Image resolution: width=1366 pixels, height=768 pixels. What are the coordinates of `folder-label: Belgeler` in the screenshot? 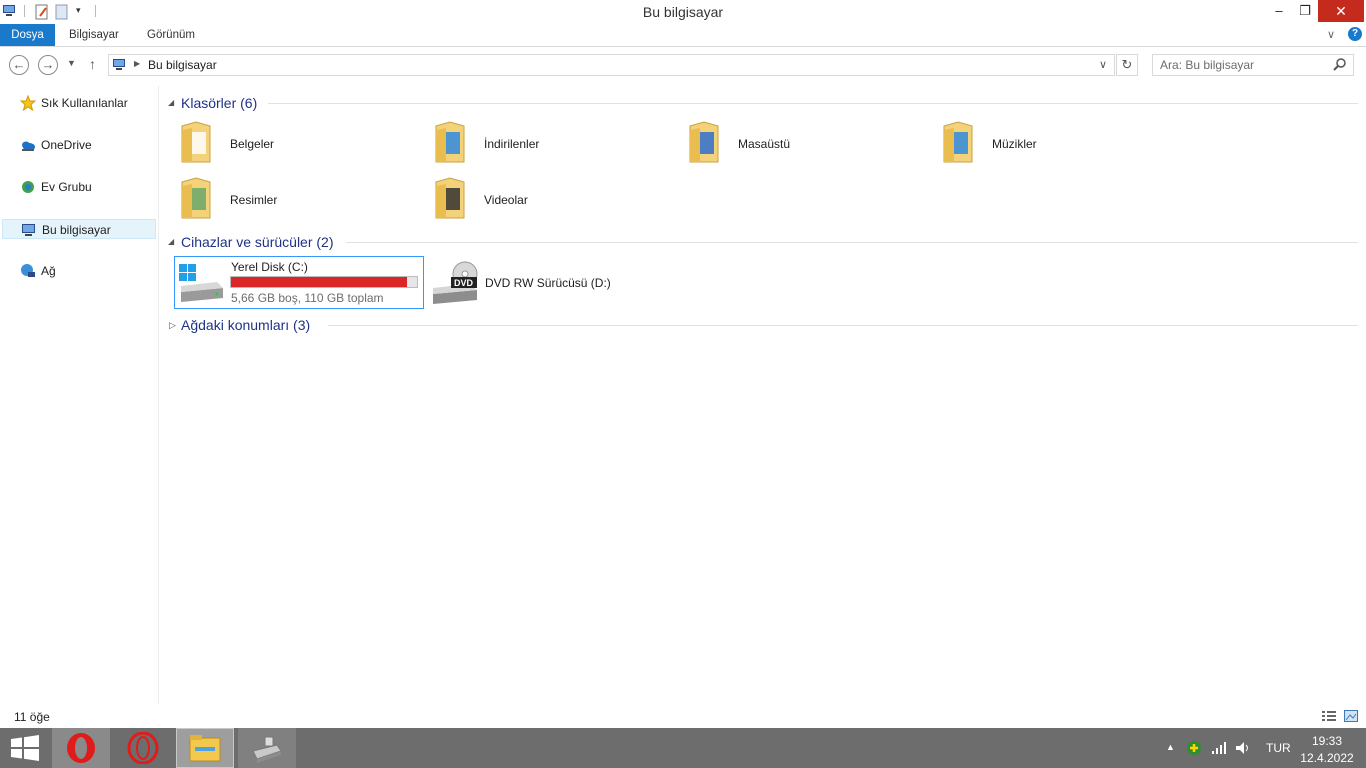 It's located at (252, 144).